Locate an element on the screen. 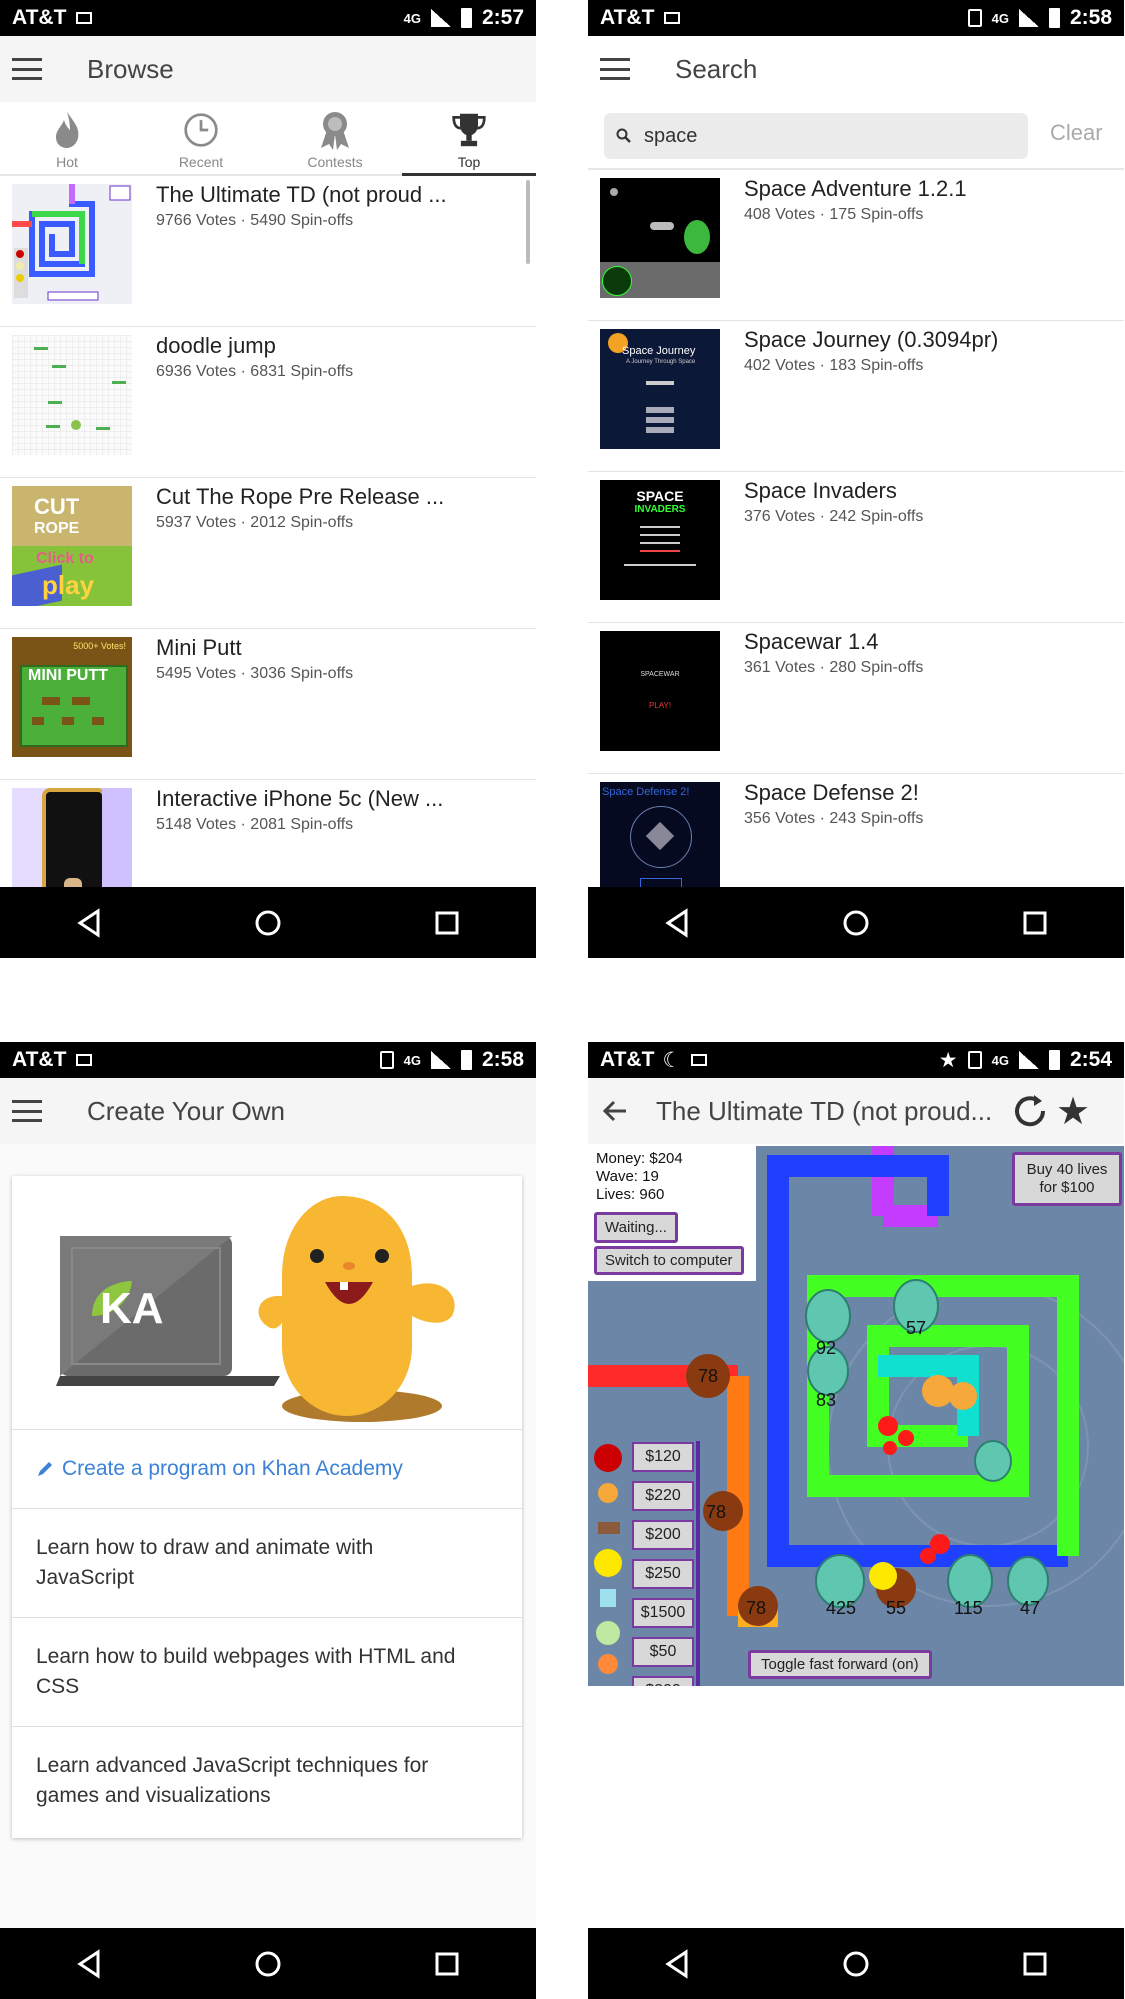 The height and width of the screenshot is (1999, 1125). page-title: Search is located at coordinates (716, 68).